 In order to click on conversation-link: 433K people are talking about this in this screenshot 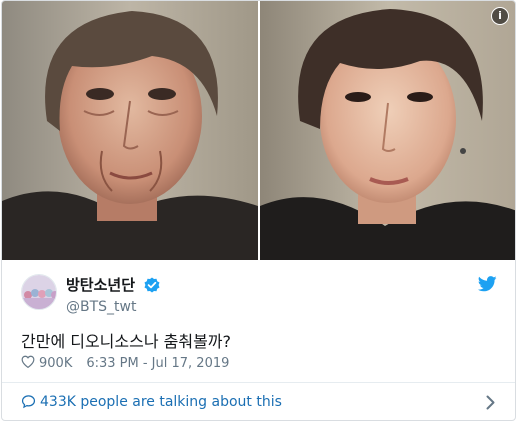, I will do `click(258, 401)`.